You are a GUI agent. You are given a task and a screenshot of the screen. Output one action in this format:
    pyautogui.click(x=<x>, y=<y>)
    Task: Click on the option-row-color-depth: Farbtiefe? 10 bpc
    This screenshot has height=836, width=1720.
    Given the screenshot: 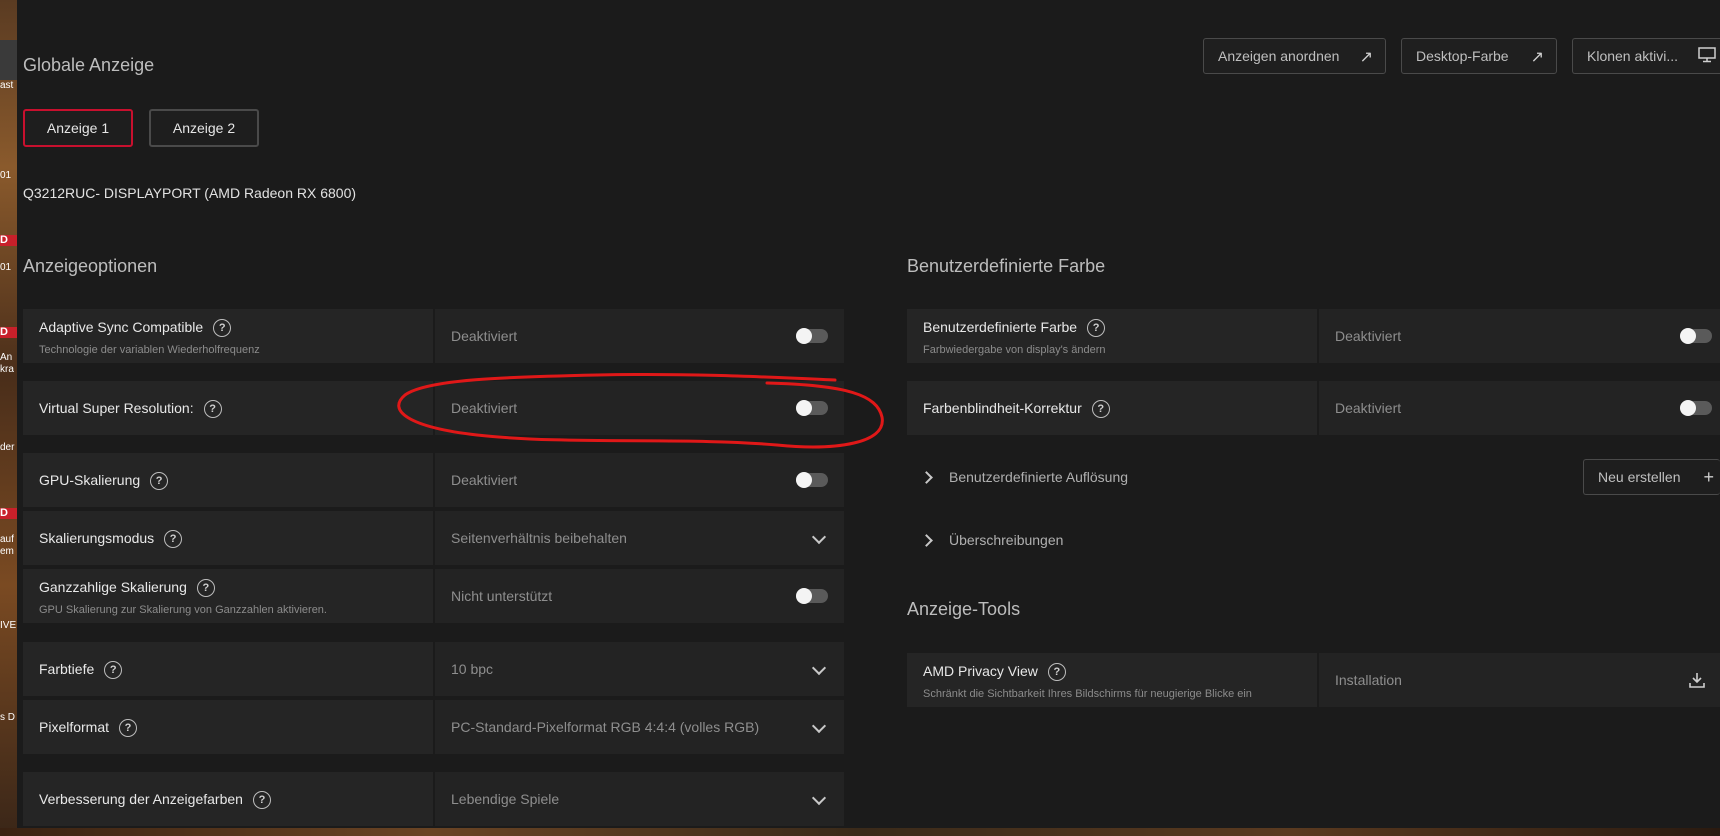 What is the action you would take?
    pyautogui.click(x=433, y=669)
    